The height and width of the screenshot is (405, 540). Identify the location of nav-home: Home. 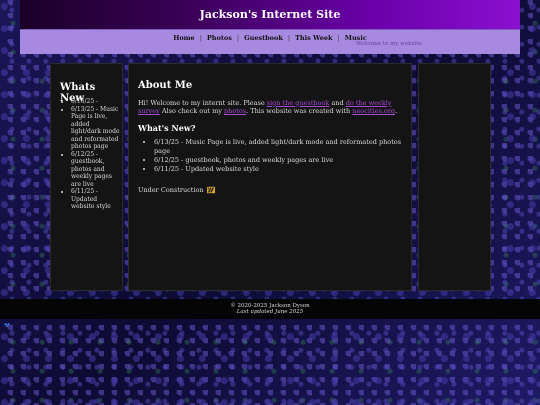
(184, 38).